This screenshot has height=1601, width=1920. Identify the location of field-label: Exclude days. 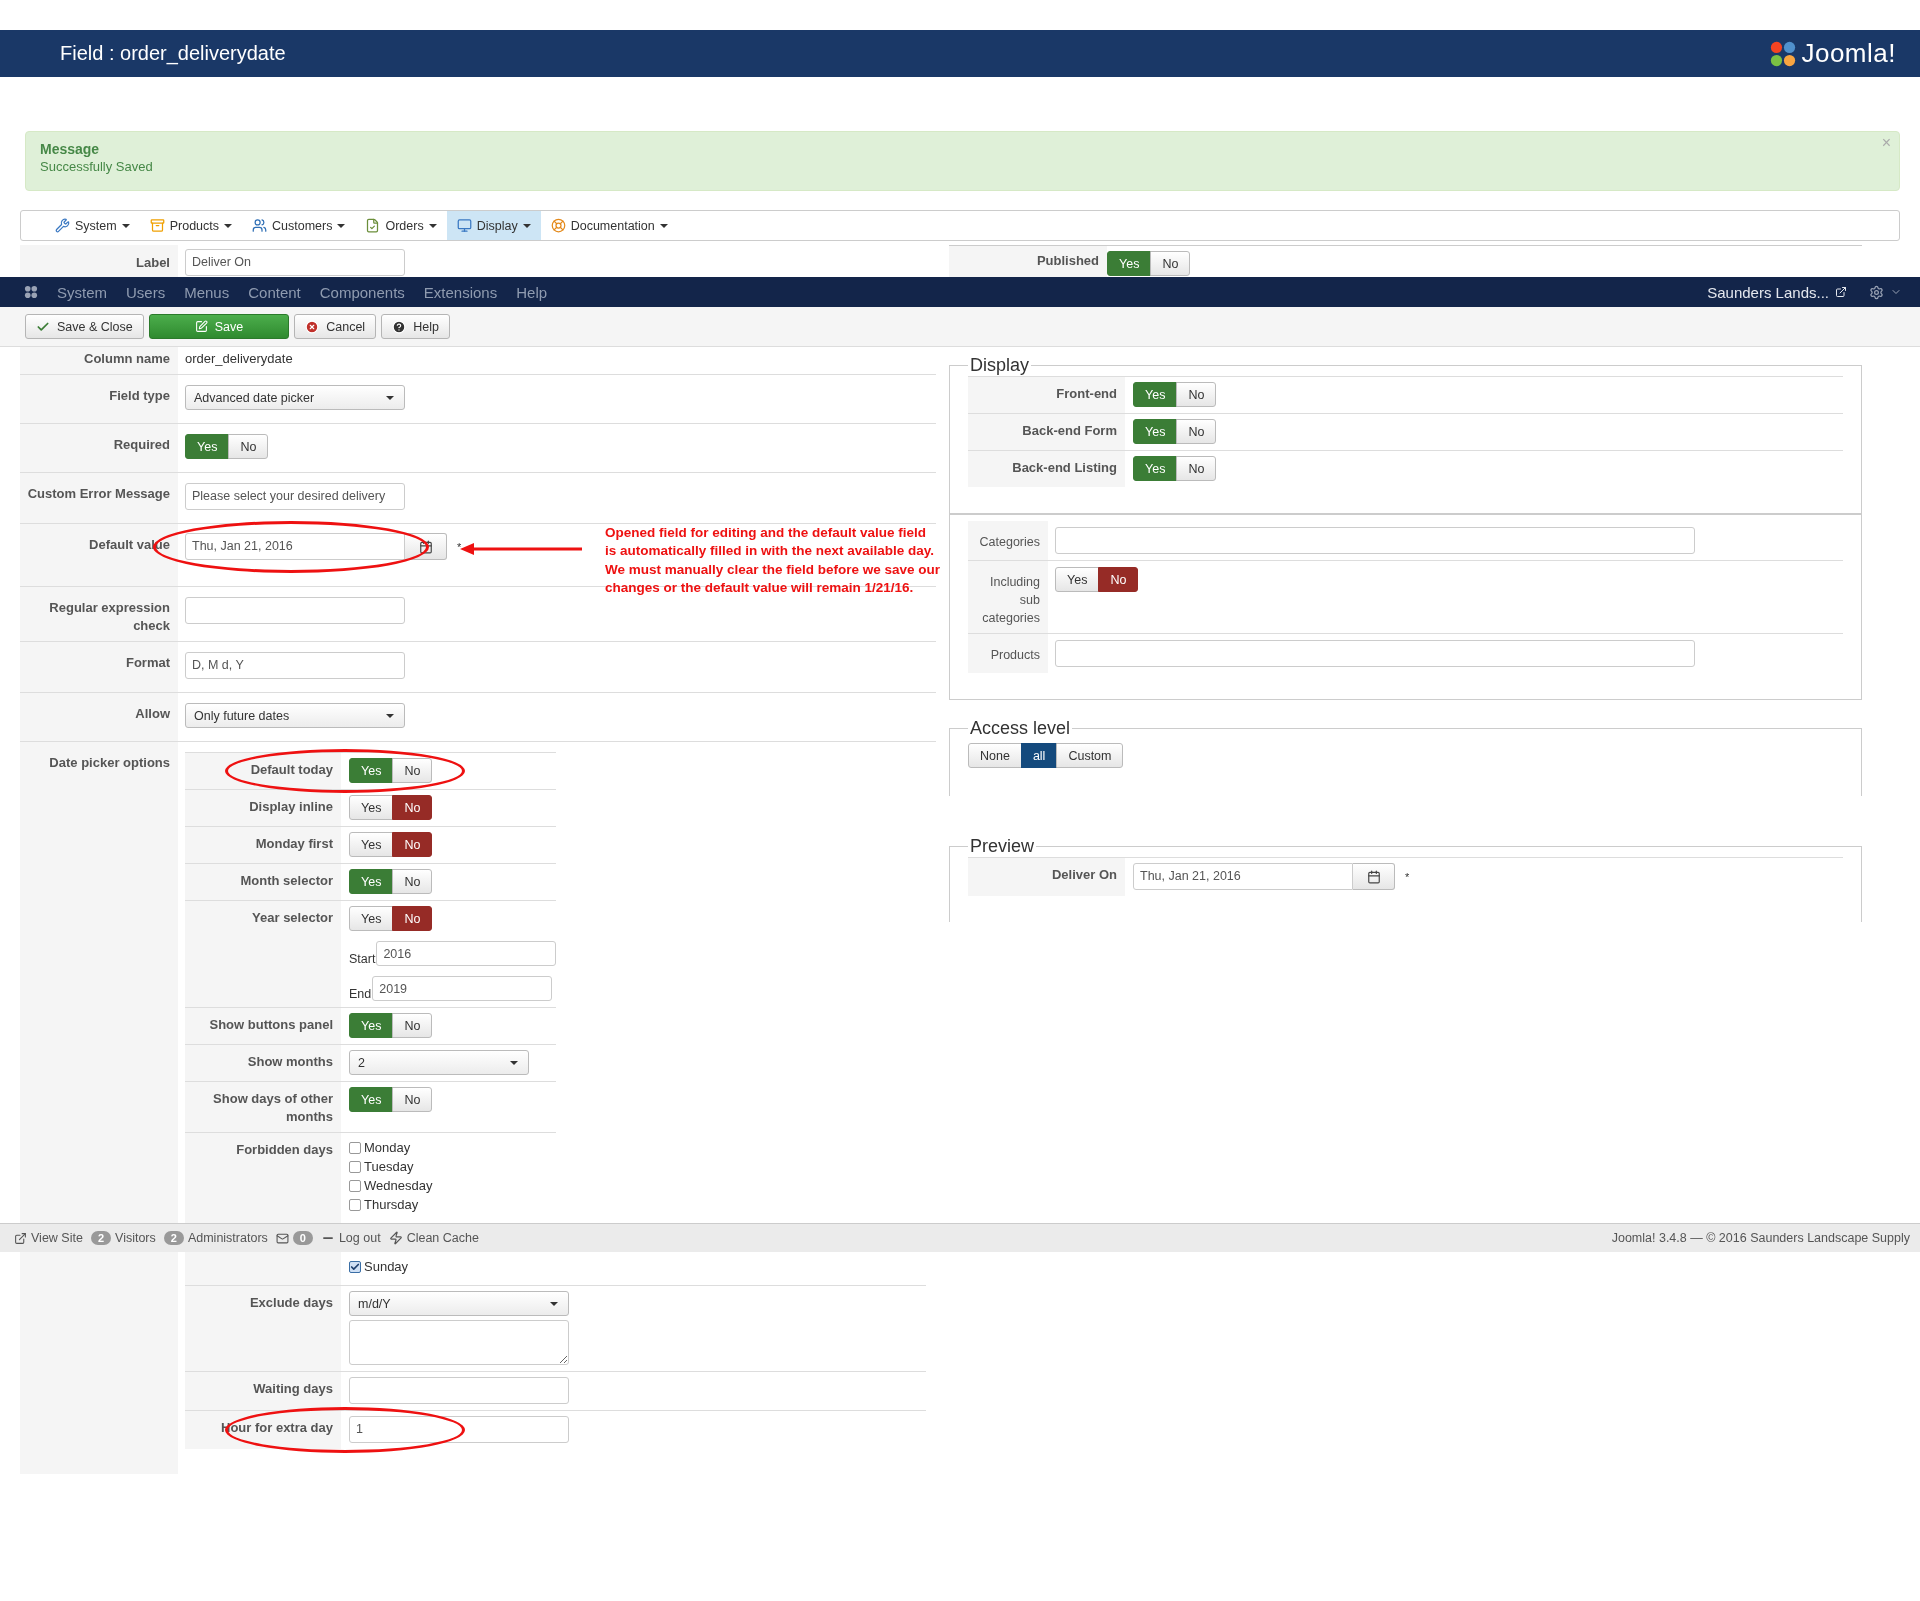
(291, 1302).